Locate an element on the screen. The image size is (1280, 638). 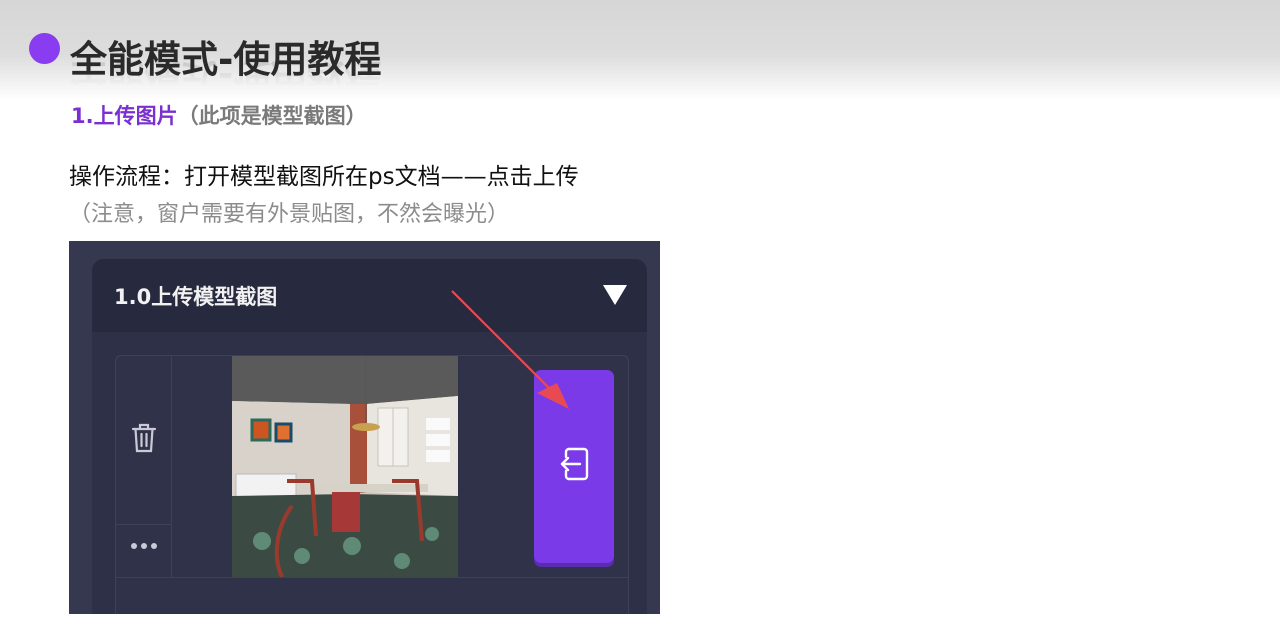
upload-button is located at coordinates (574, 466).